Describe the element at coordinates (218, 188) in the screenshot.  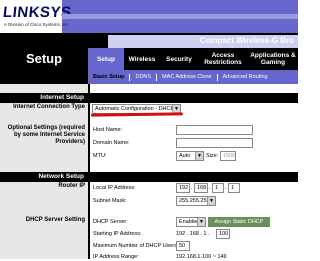
I see `local-ip-octet-3: 1` at that location.